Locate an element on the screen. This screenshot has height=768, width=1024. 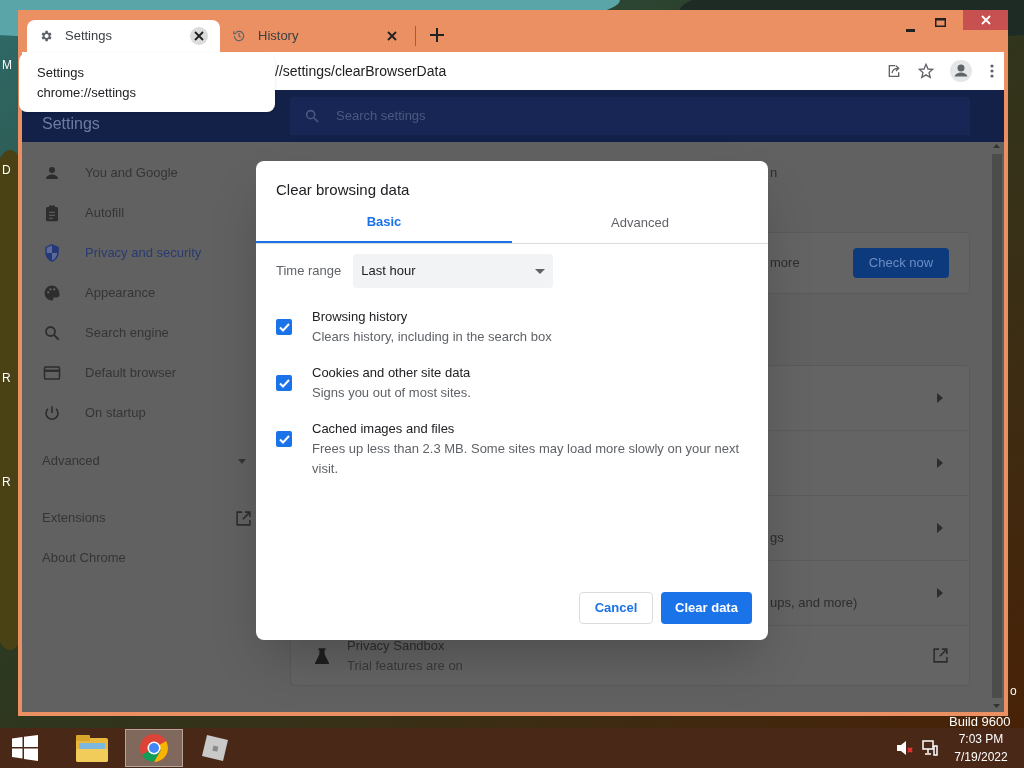
palette-icon is located at coordinates (52, 293).